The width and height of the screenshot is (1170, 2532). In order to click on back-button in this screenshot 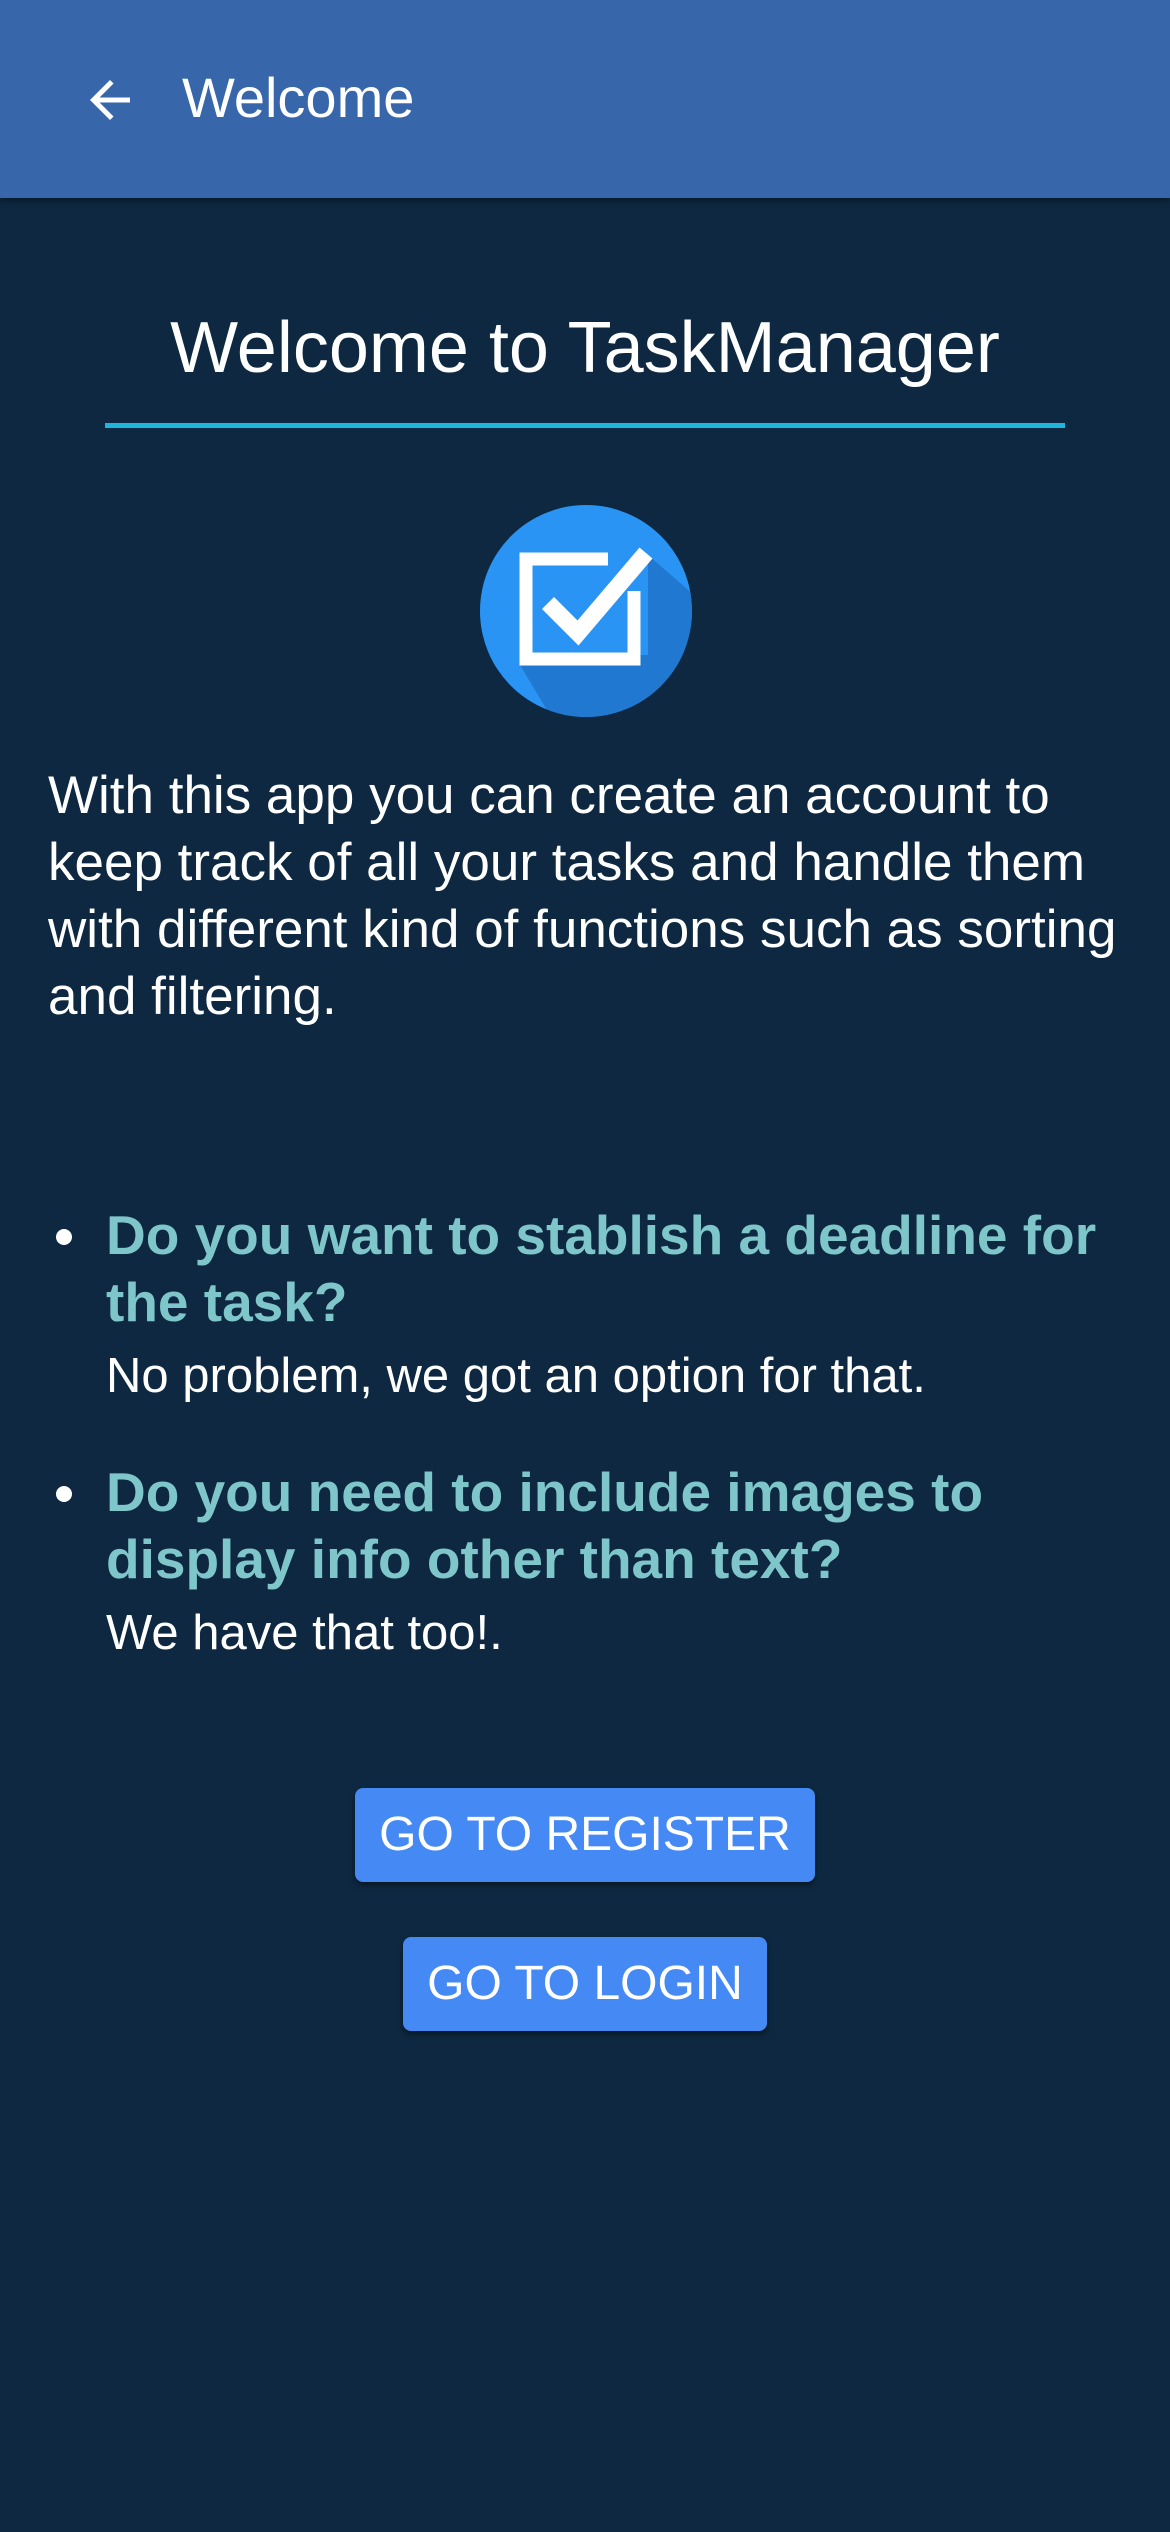, I will do `click(110, 100)`.